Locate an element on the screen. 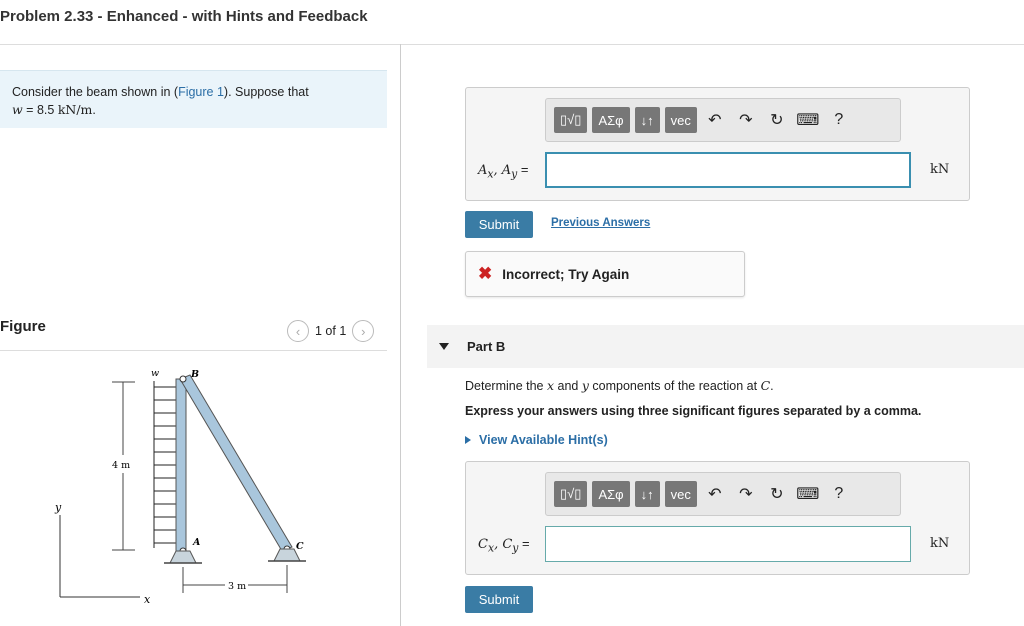 The image size is (1024, 626). prev-figure-button: ‹ is located at coordinates (298, 331).